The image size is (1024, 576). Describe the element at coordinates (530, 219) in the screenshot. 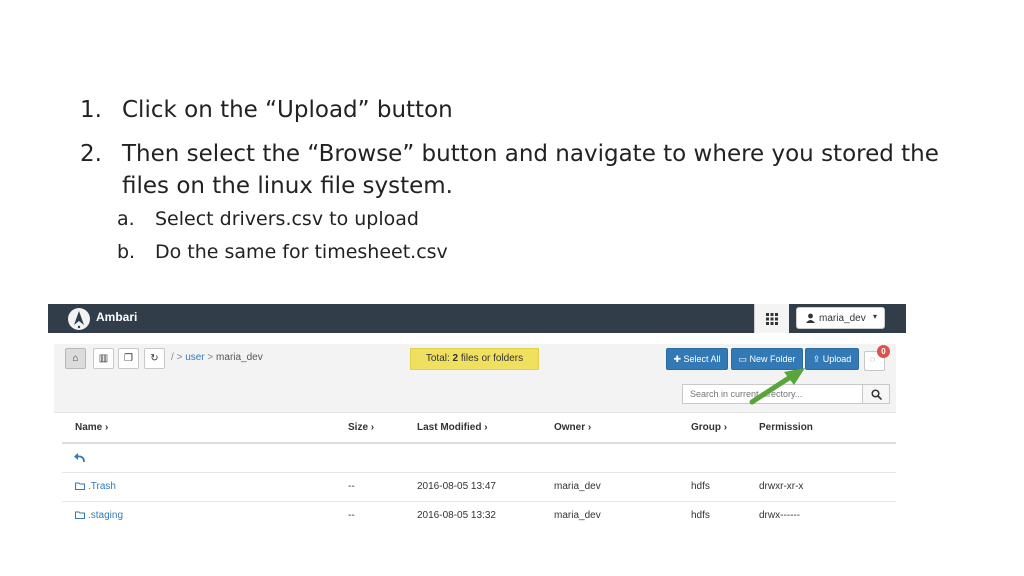

I see `instruction-substep: a. Select drivers.csv to upload` at that location.